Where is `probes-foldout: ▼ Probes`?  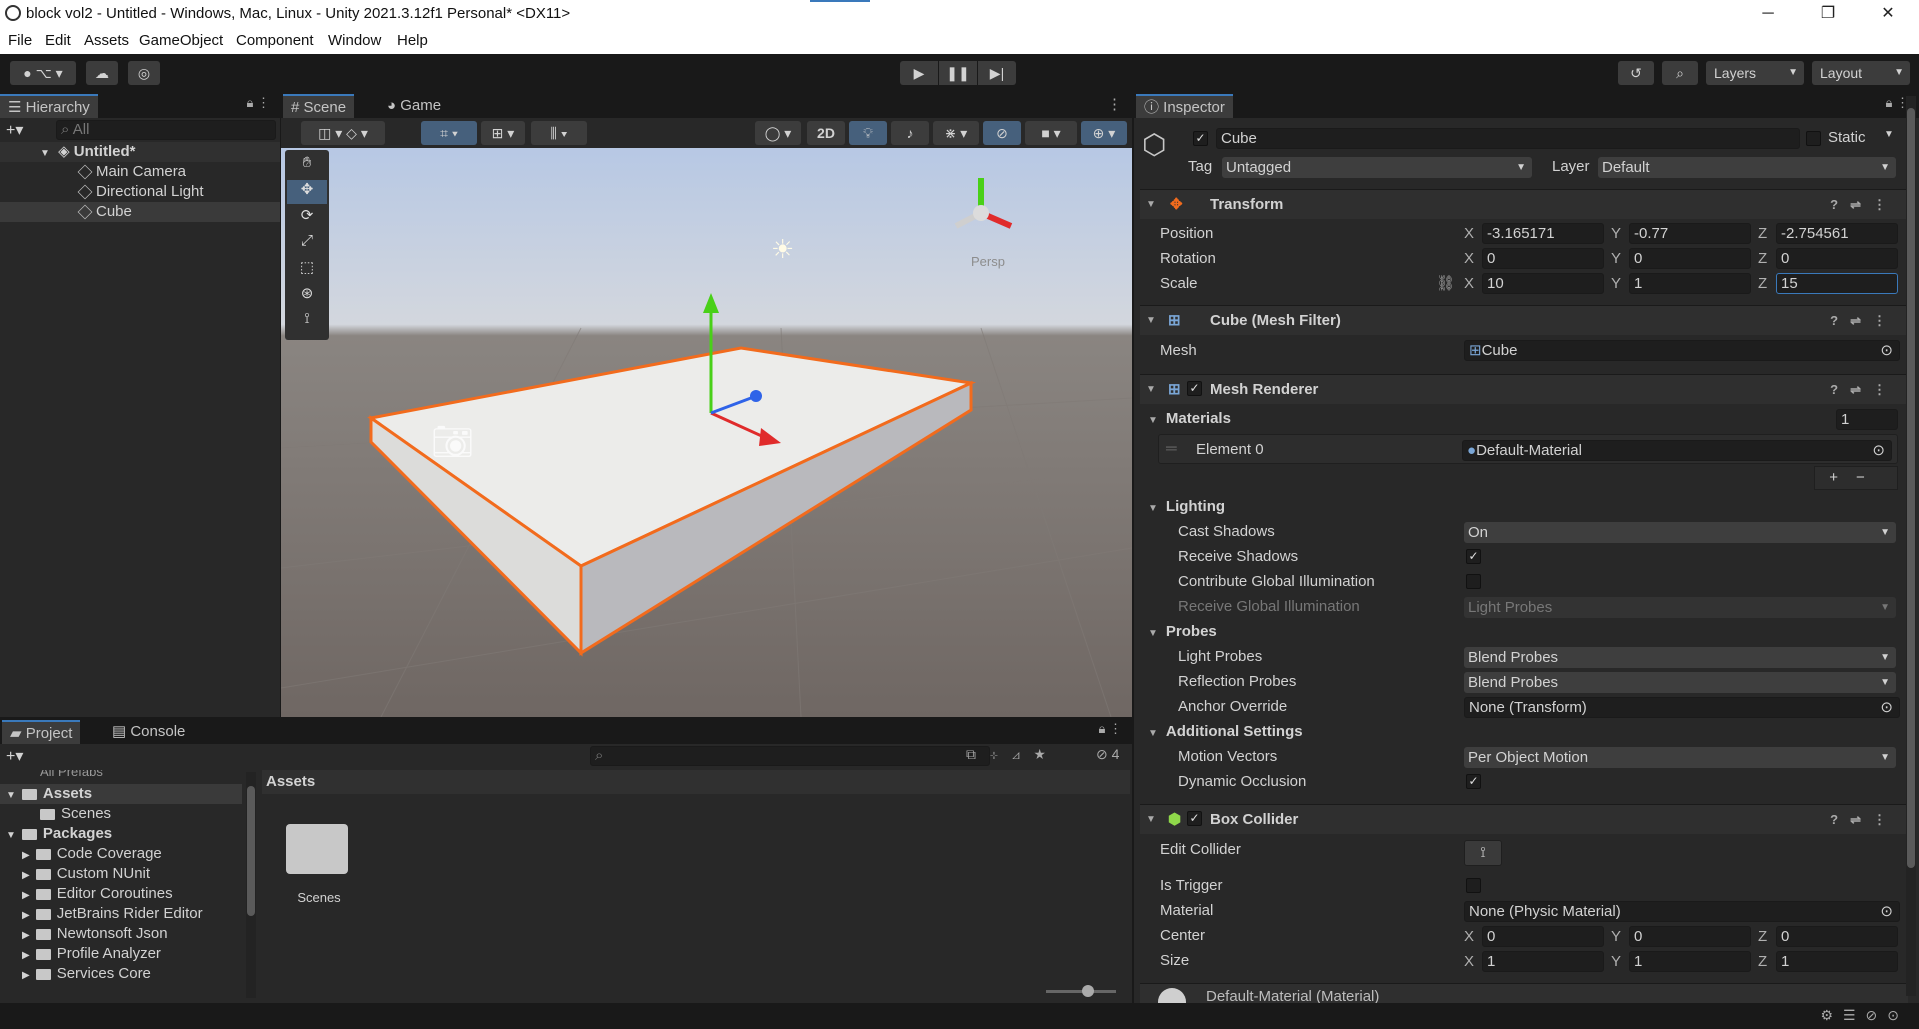 probes-foldout: ▼ Probes is located at coordinates (1182, 631).